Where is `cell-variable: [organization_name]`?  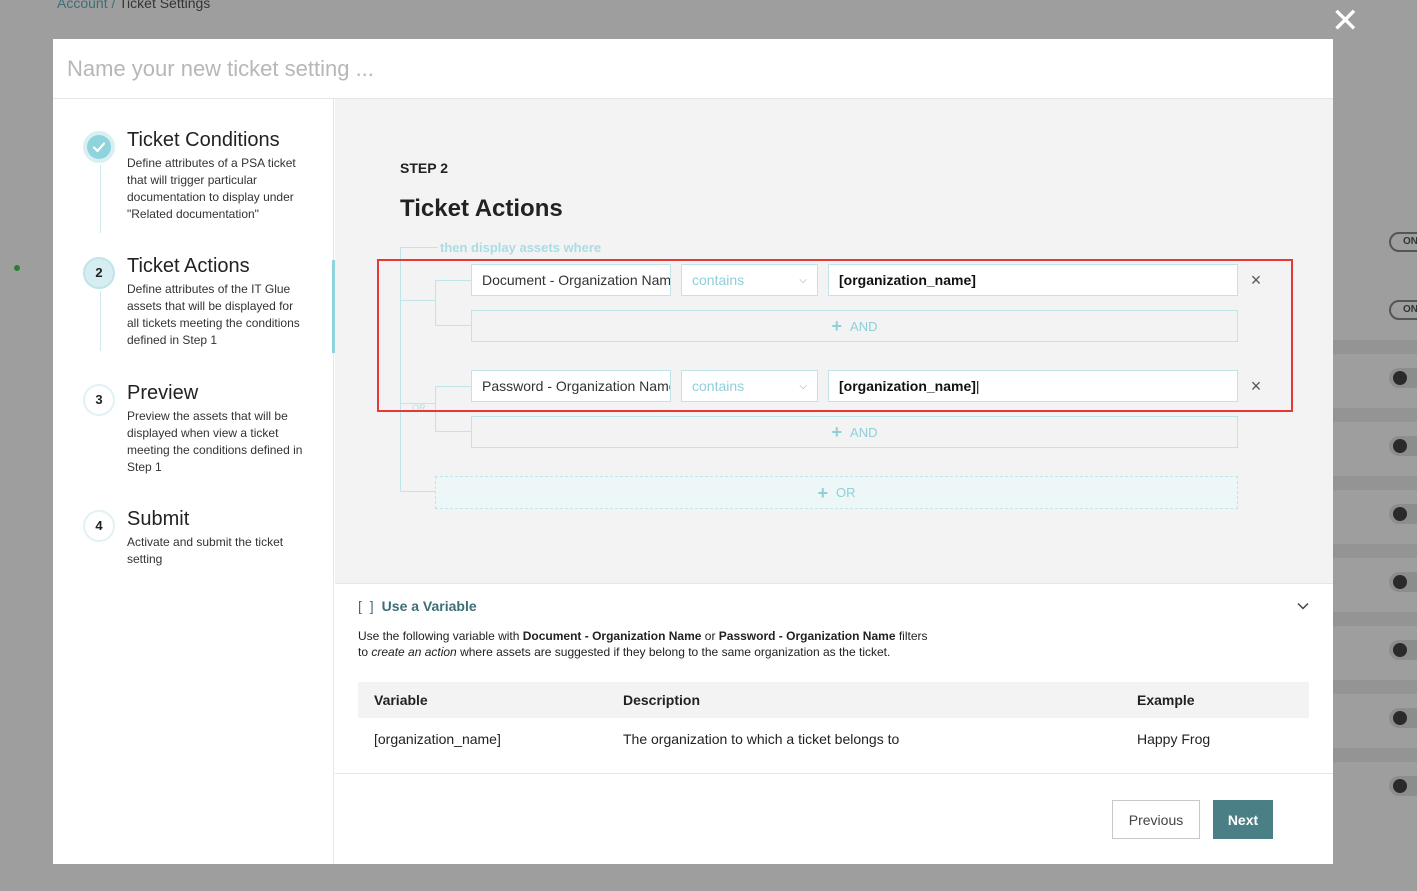
cell-variable: [organization_name] is located at coordinates (437, 739).